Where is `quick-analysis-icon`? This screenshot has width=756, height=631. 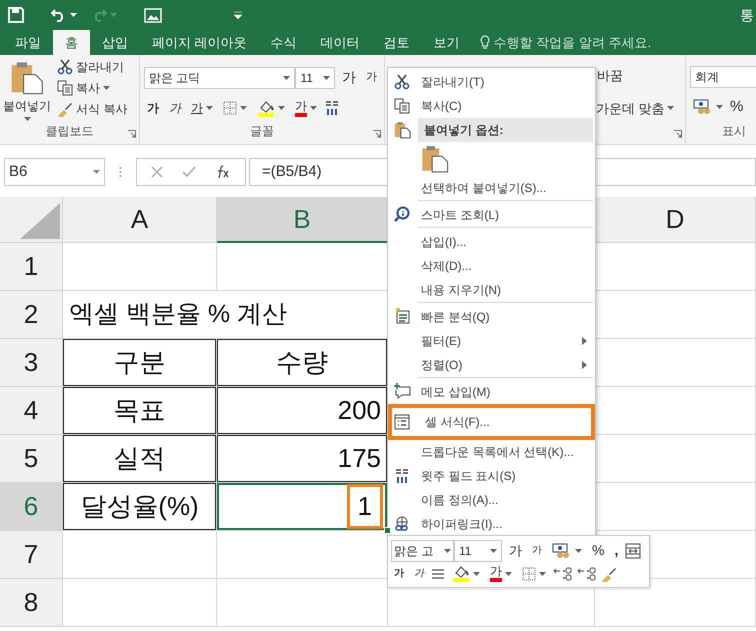
quick-analysis-icon is located at coordinates (402, 316).